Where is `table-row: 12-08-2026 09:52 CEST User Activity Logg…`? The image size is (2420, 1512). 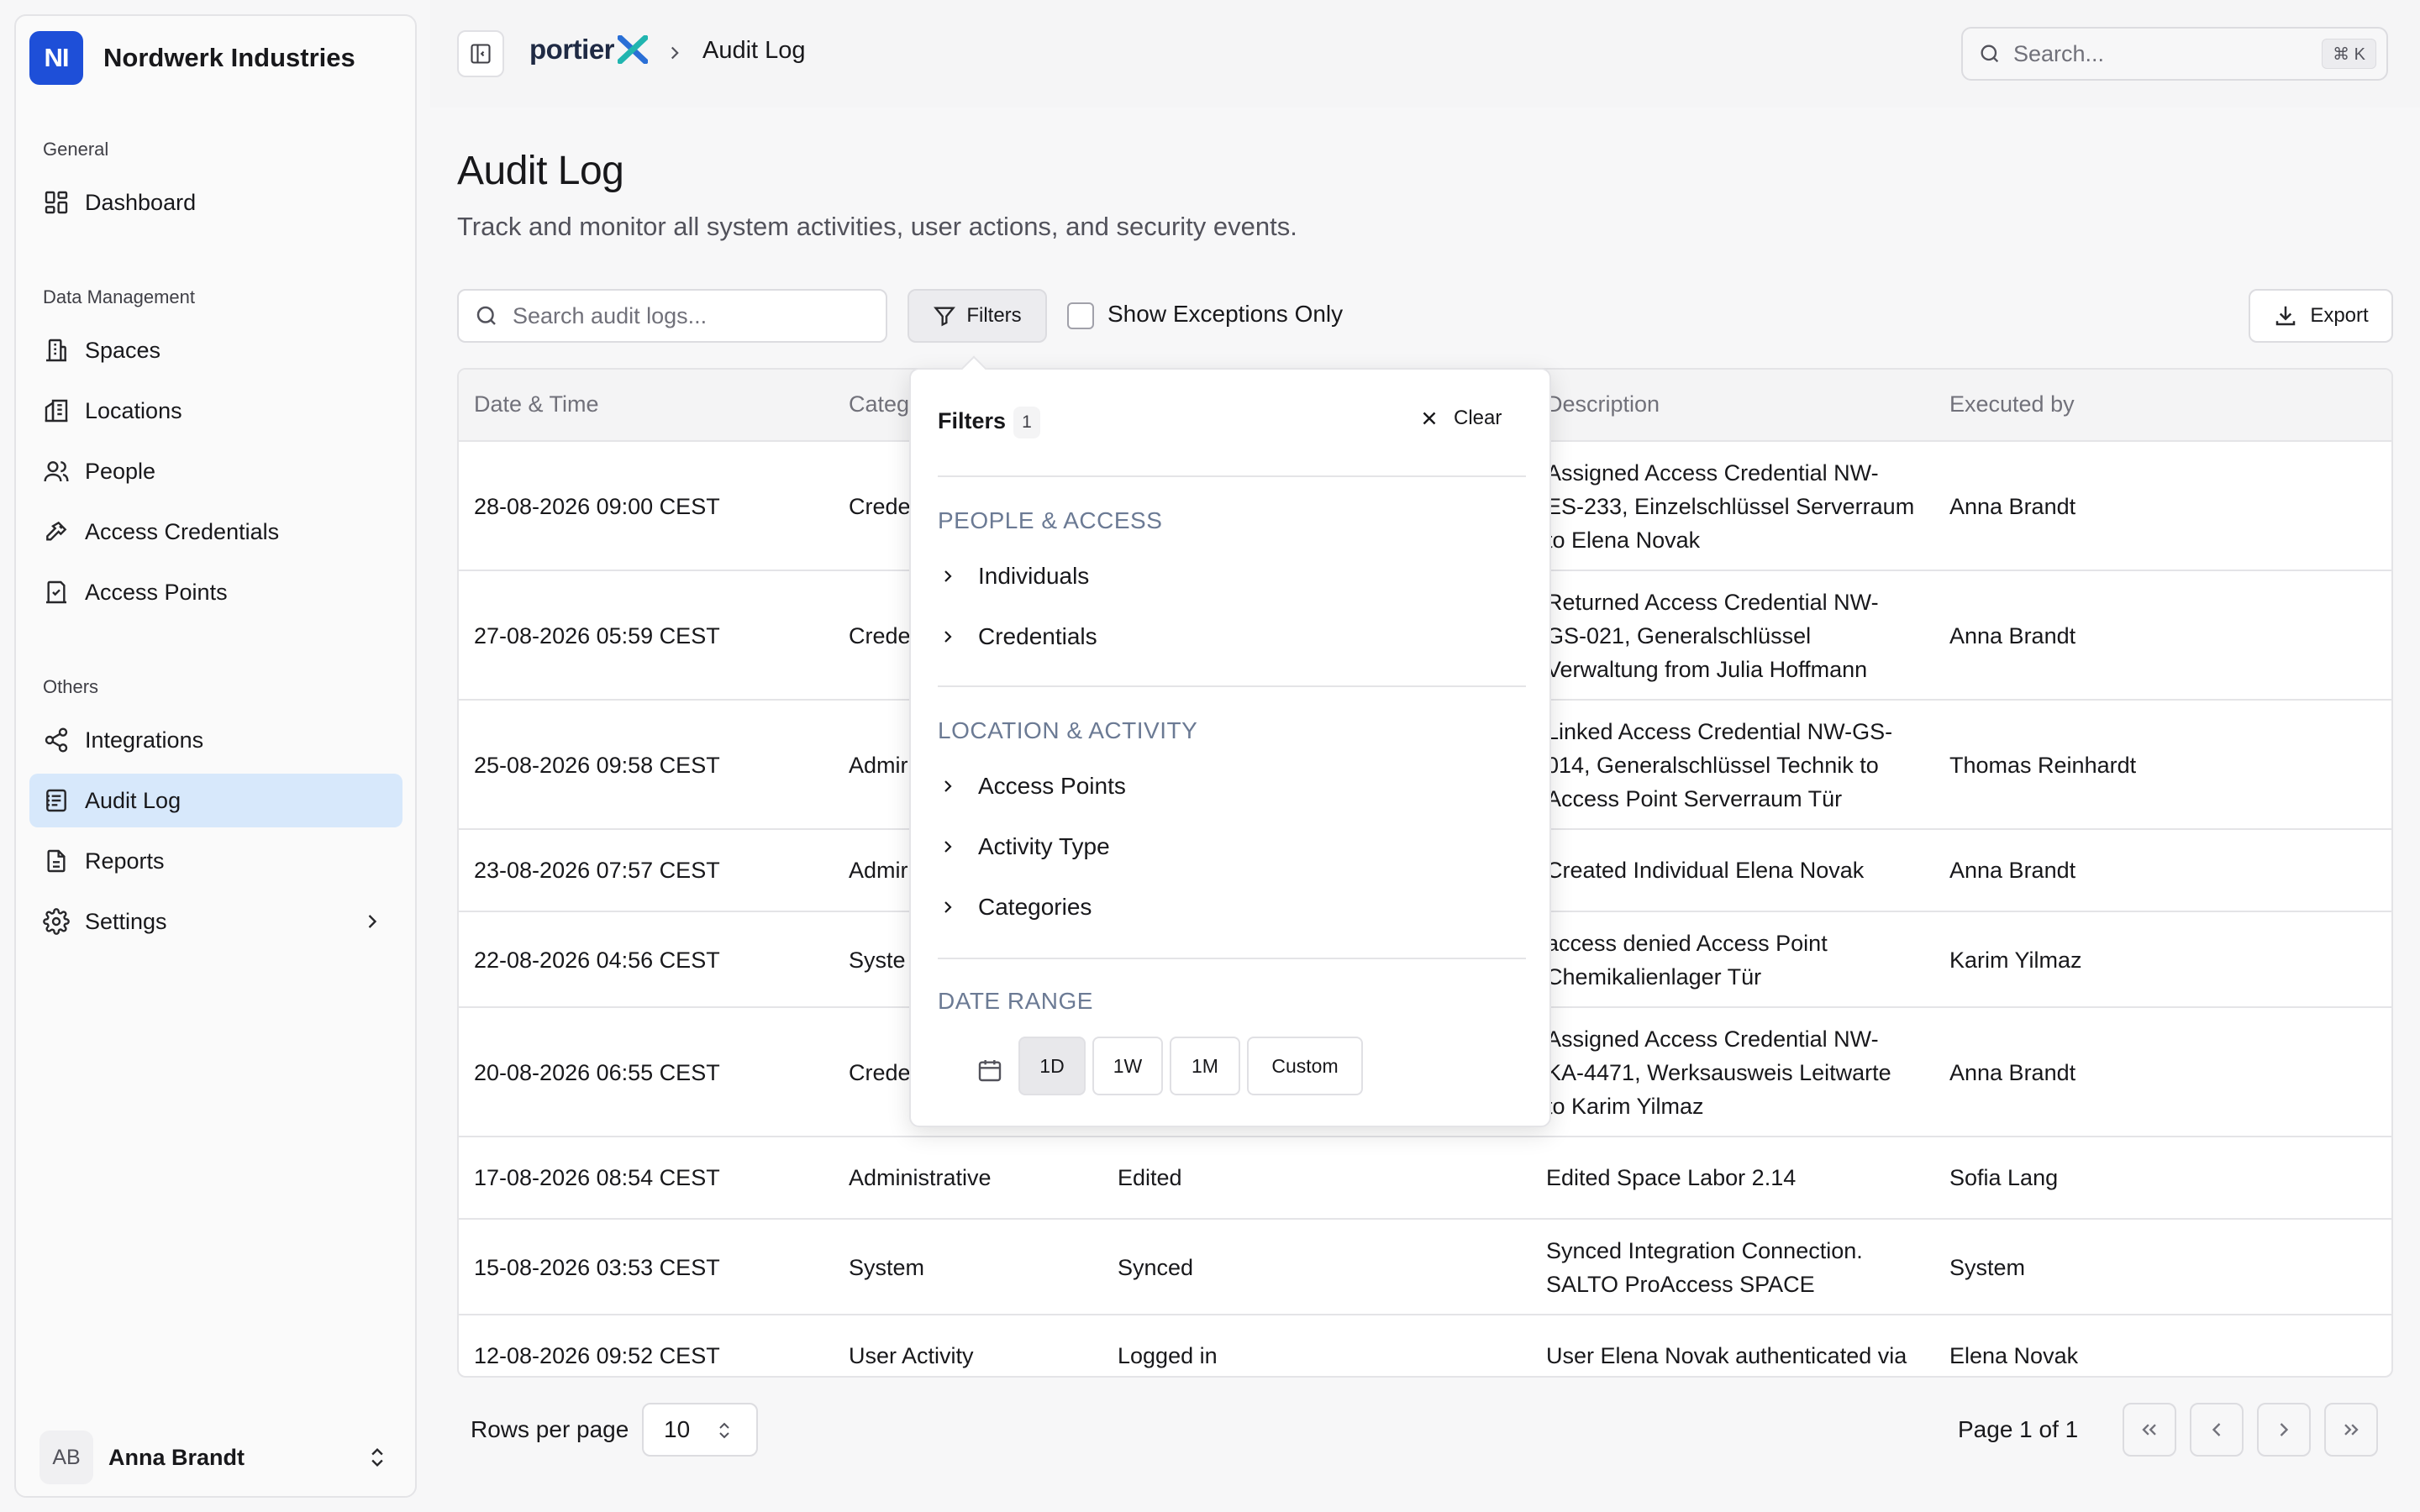
table-row: 12-08-2026 09:52 CEST User Activity Logg… is located at coordinates (1425, 1345).